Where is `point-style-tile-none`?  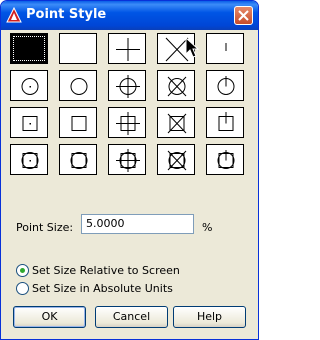 point-style-tile-none is located at coordinates (78, 48).